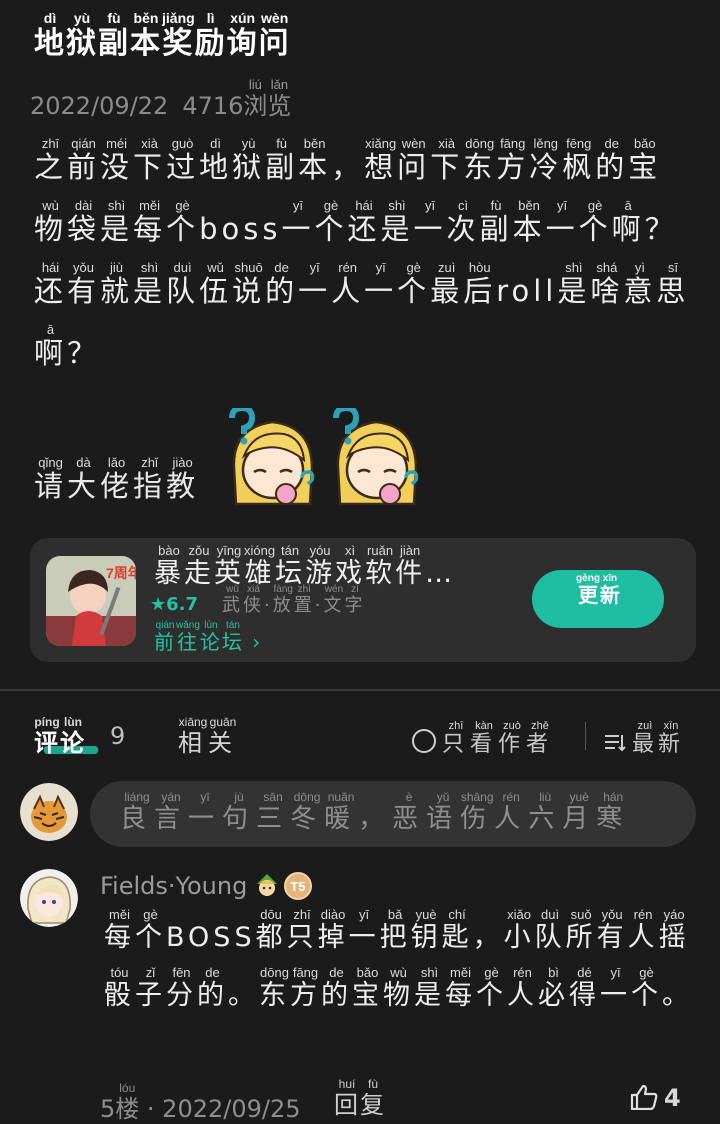  Describe the element at coordinates (267, 98) in the screenshot. I see `views-label: 浏liú览lǎn` at that location.